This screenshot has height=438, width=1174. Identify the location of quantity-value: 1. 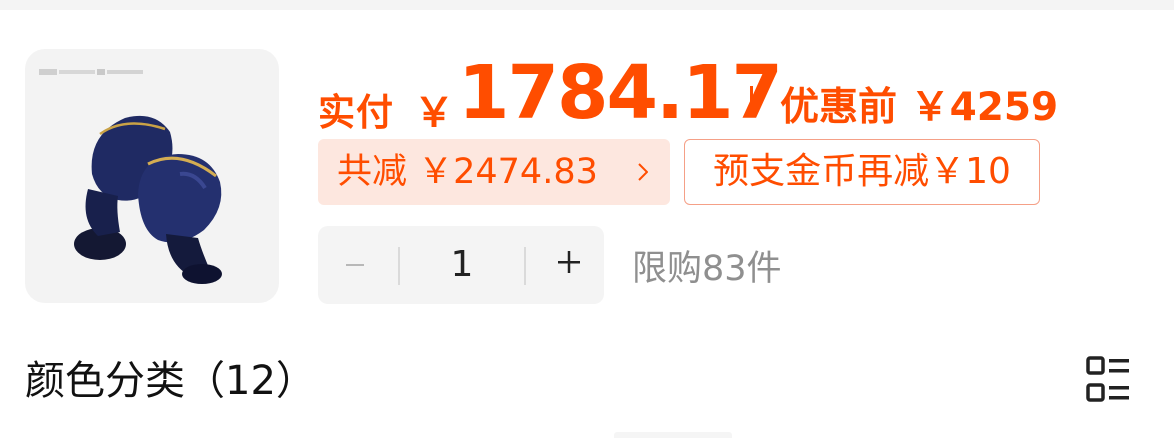
(462, 265).